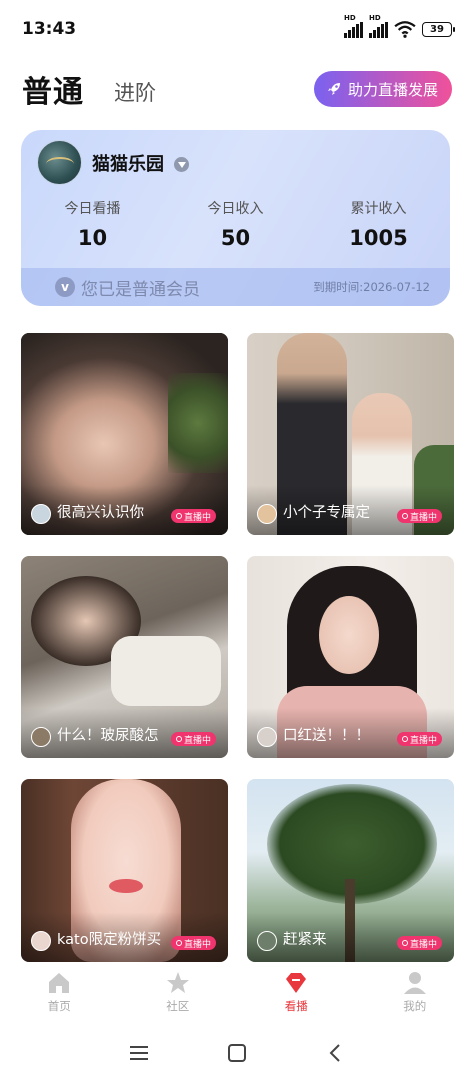 Image resolution: width=474 pixels, height=1080 pixels. Describe the element at coordinates (335, 1053) in the screenshot. I see `back-icon` at that location.